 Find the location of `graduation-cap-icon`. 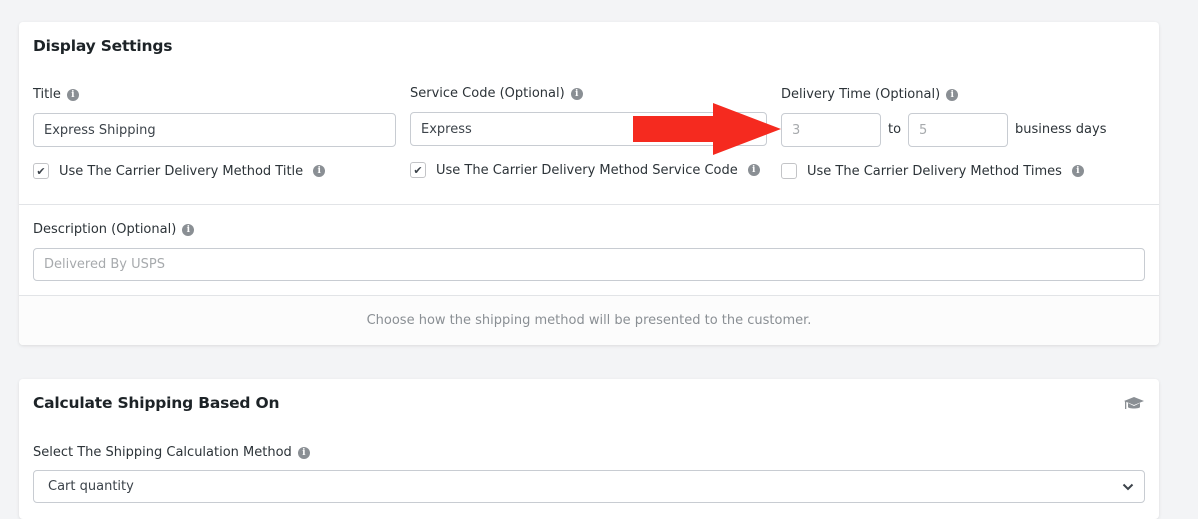

graduation-cap-icon is located at coordinates (1134, 404).